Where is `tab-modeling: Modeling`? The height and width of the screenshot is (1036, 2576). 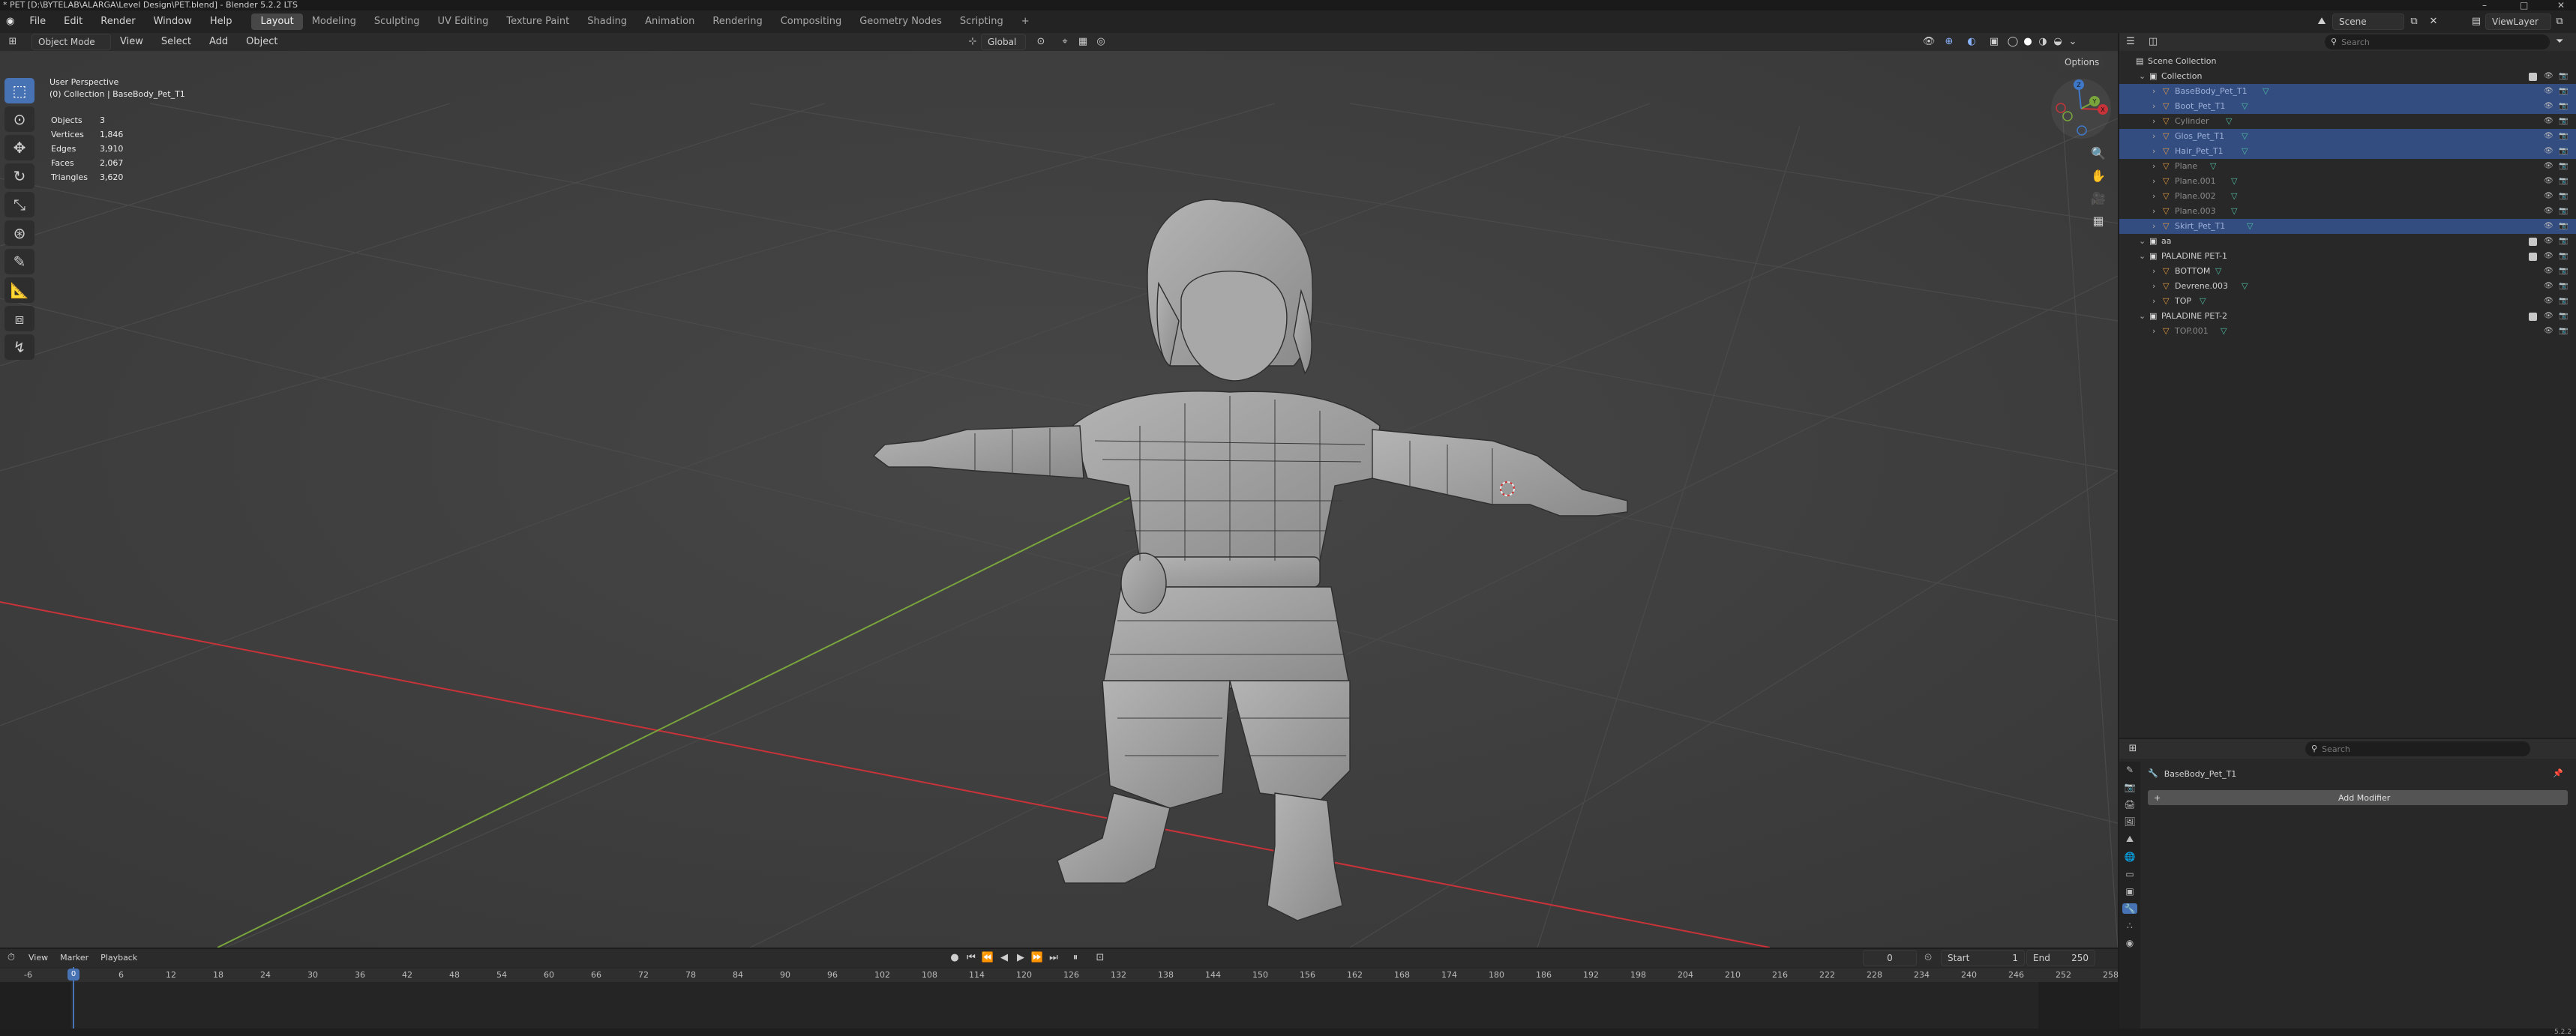 tab-modeling: Modeling is located at coordinates (334, 21).